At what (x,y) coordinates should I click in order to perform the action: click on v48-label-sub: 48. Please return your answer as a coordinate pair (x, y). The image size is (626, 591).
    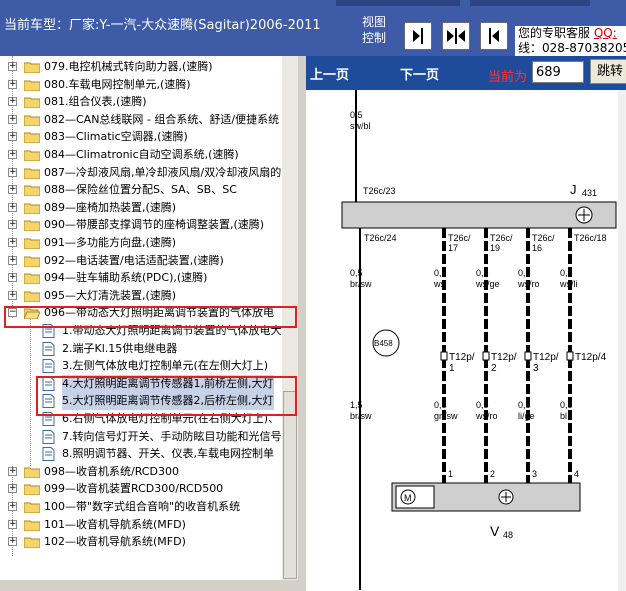
    Looking at the image, I should click on (508, 535).